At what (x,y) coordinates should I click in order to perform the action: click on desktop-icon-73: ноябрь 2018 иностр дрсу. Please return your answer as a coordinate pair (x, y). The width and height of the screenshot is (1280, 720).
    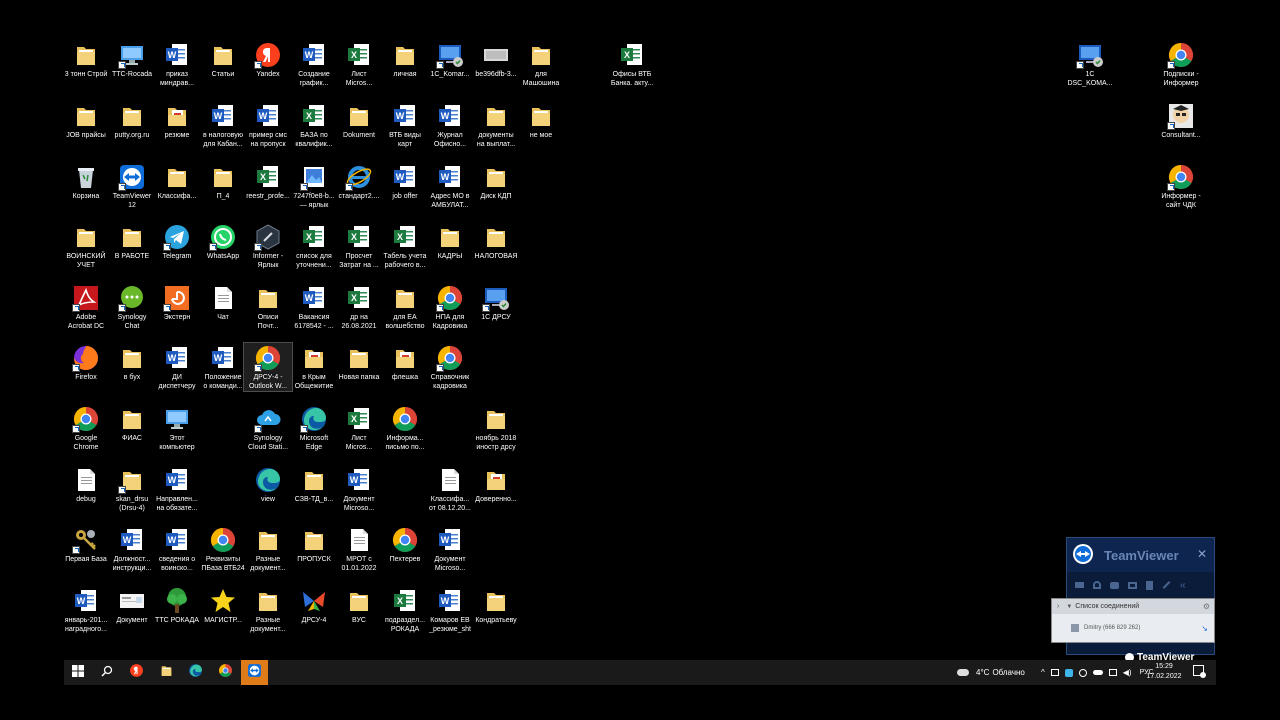
    Looking at the image, I should click on (496, 428).